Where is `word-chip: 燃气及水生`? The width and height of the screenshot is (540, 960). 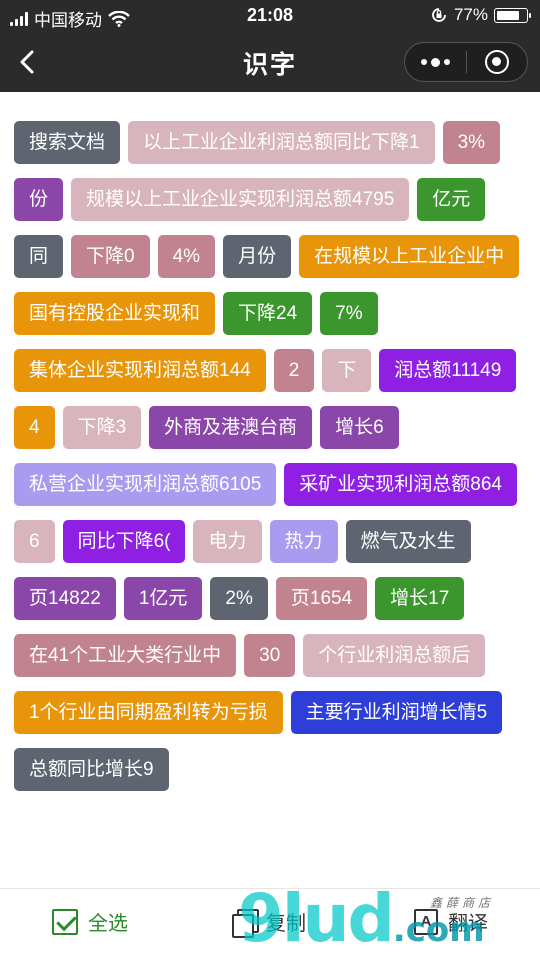
word-chip: 燃气及水生 is located at coordinates (408, 541).